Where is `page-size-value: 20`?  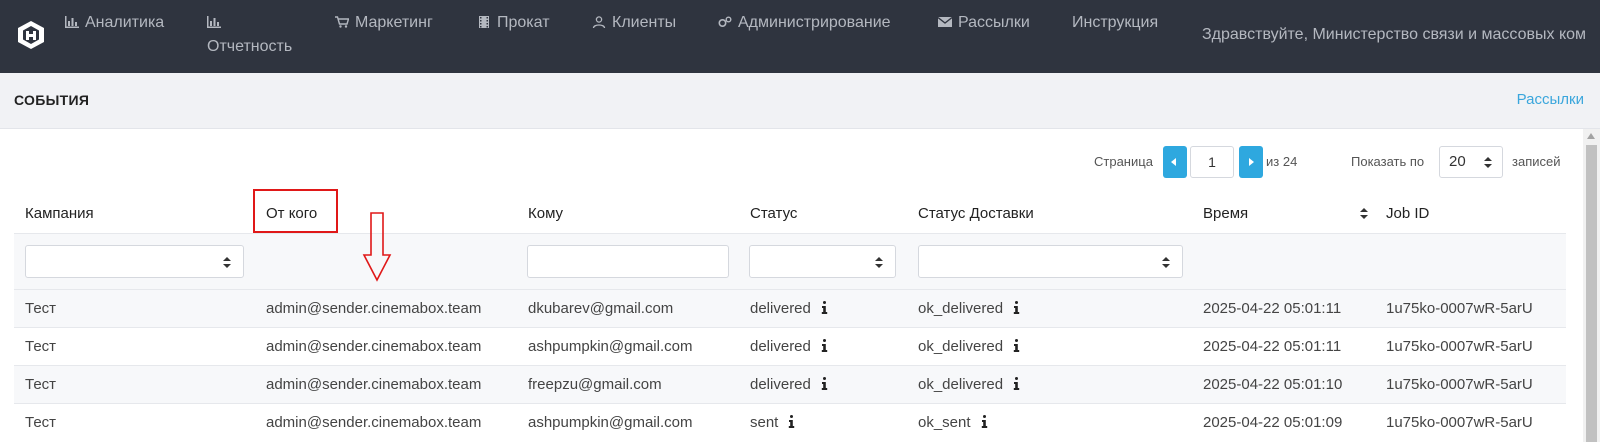
page-size-value: 20 is located at coordinates (1457, 161).